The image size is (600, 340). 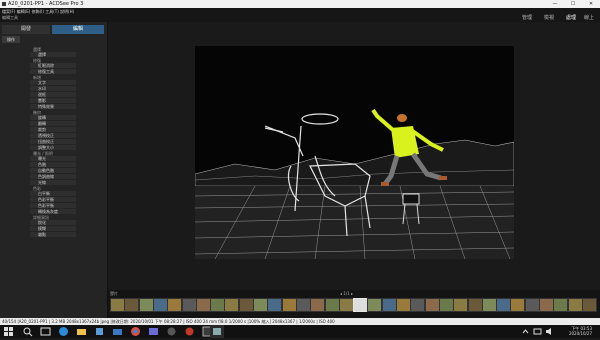 What do you see at coordinates (53, 54) in the screenshot?
I see `tool-item: 選擇` at bounding box center [53, 54].